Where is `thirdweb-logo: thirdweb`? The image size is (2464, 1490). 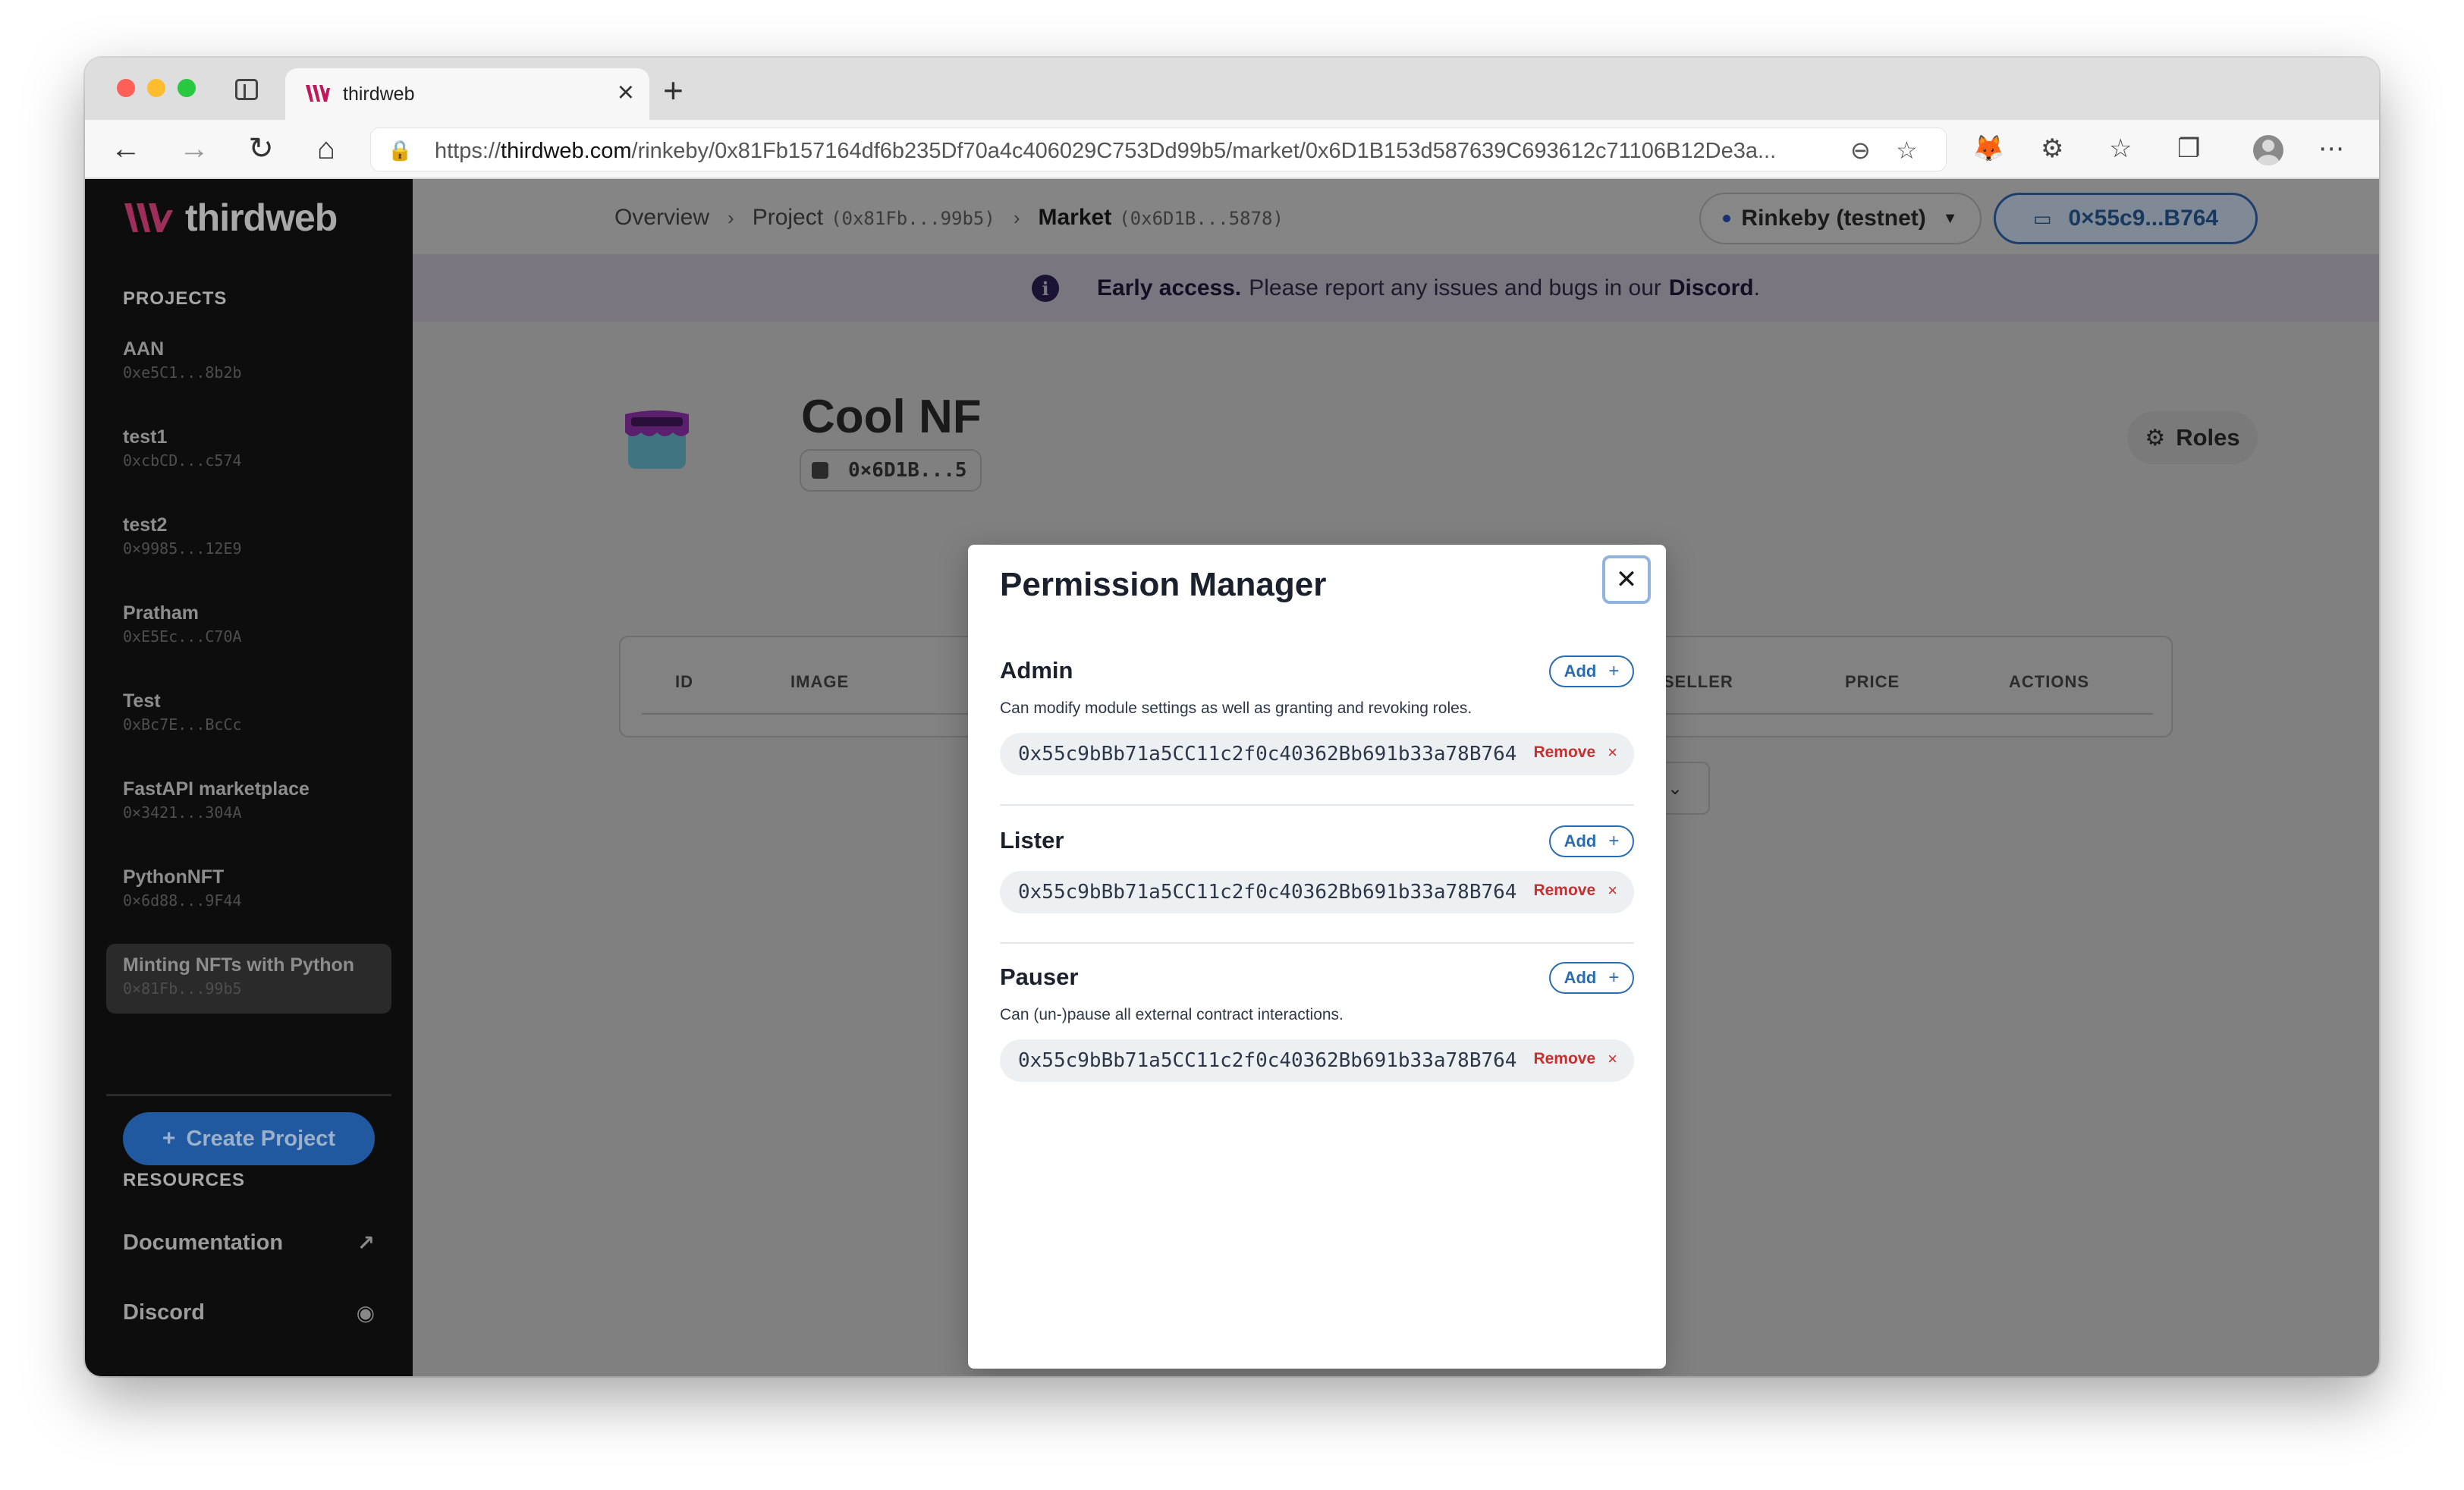 thirdweb-logo: thirdweb is located at coordinates (230, 218).